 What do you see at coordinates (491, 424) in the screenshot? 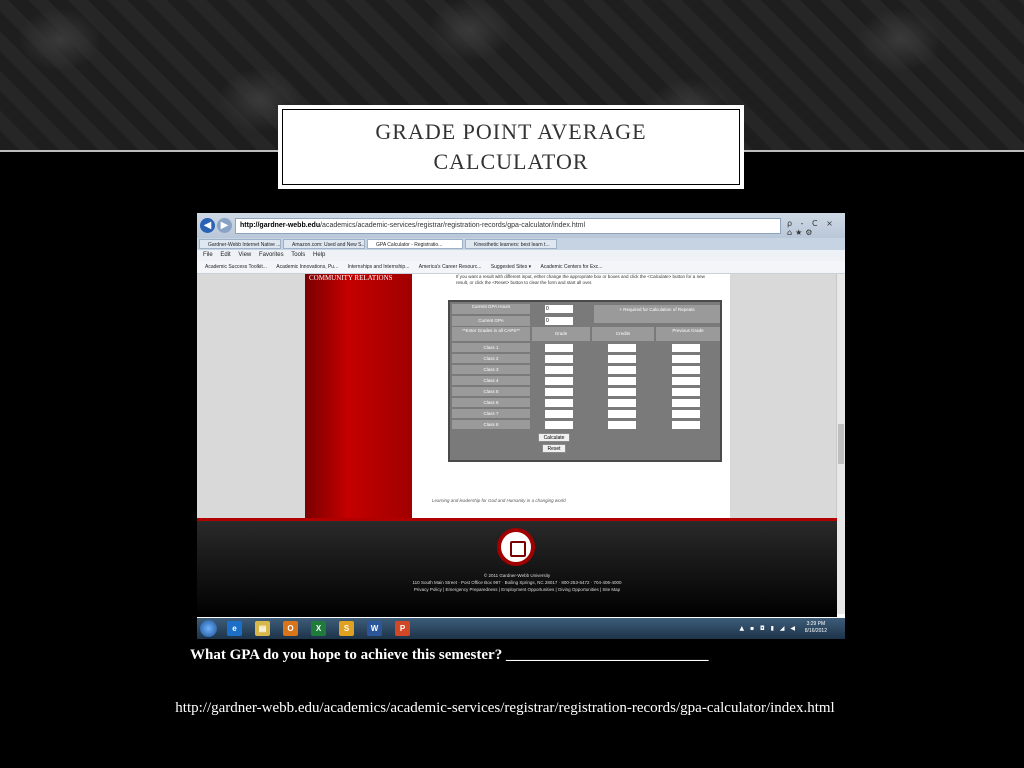
I see `class-row-label: Class 8` at bounding box center [491, 424].